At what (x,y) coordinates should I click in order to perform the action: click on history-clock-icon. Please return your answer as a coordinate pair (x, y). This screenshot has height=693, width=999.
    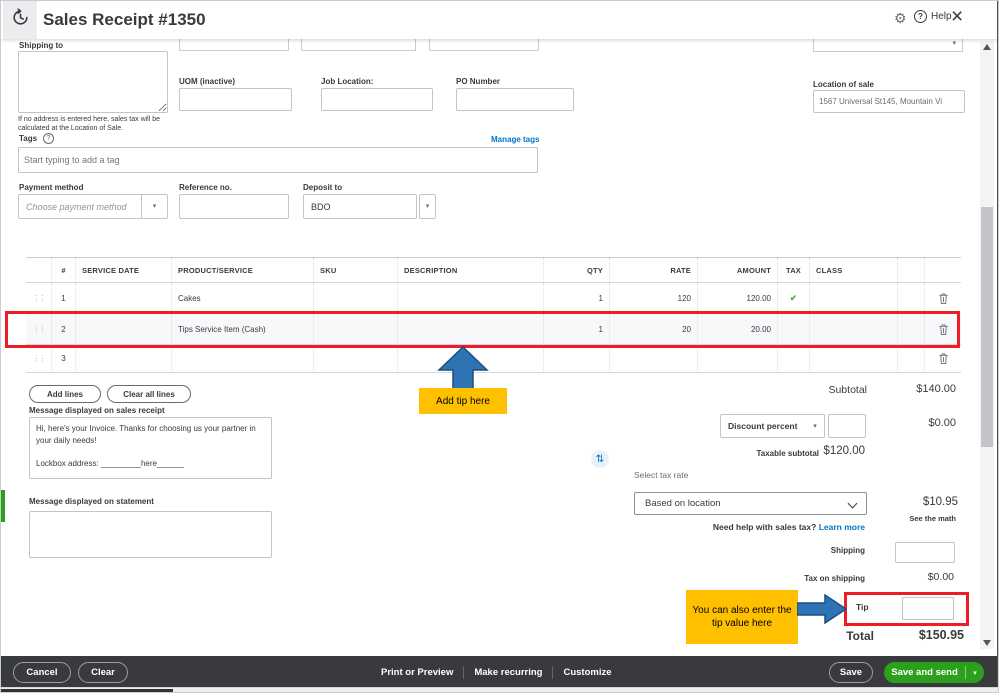
    Looking at the image, I should click on (20, 20).